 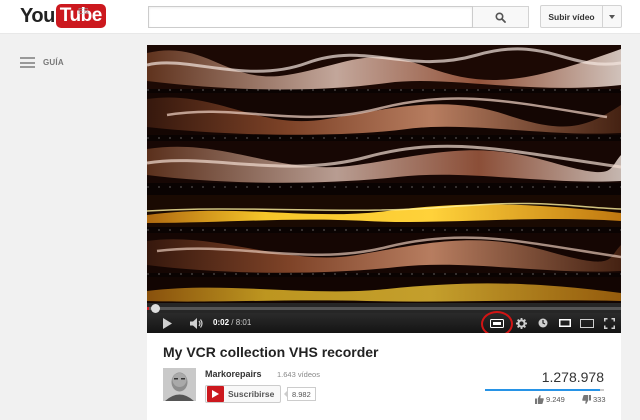 I want to click on progress-bar, so click(x=384, y=308).